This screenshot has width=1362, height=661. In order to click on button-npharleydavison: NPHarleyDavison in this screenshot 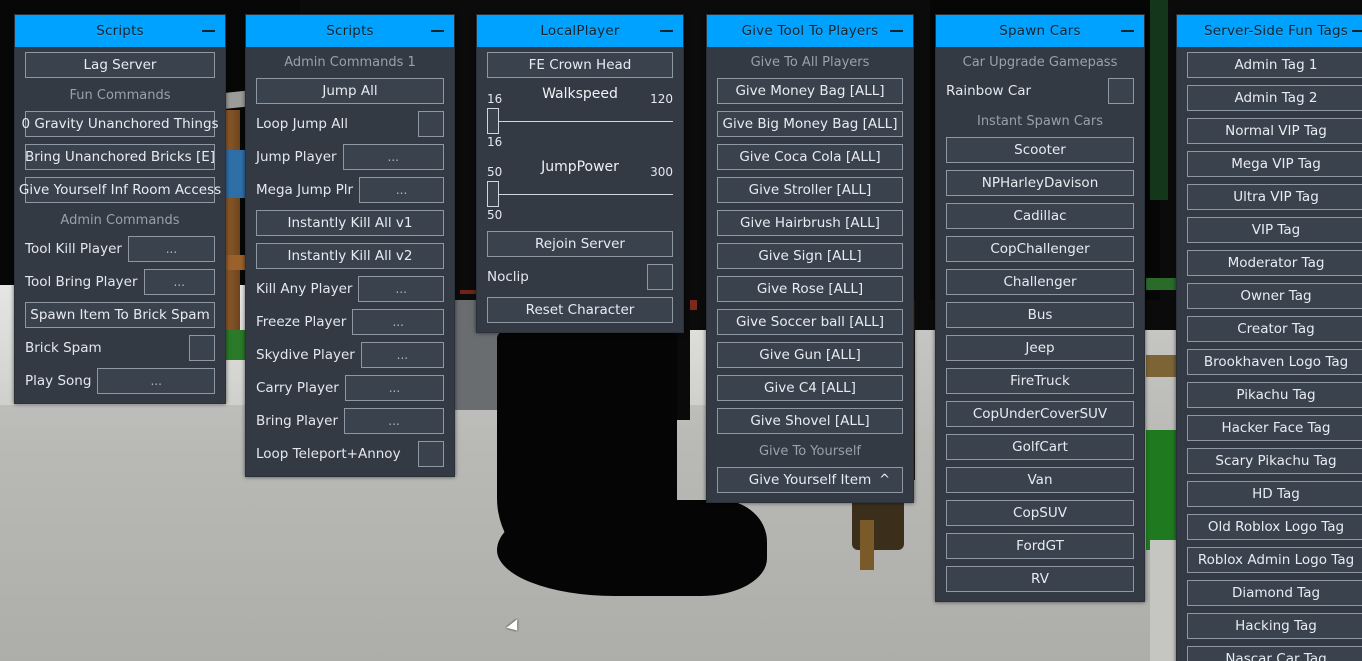, I will do `click(1040, 183)`.